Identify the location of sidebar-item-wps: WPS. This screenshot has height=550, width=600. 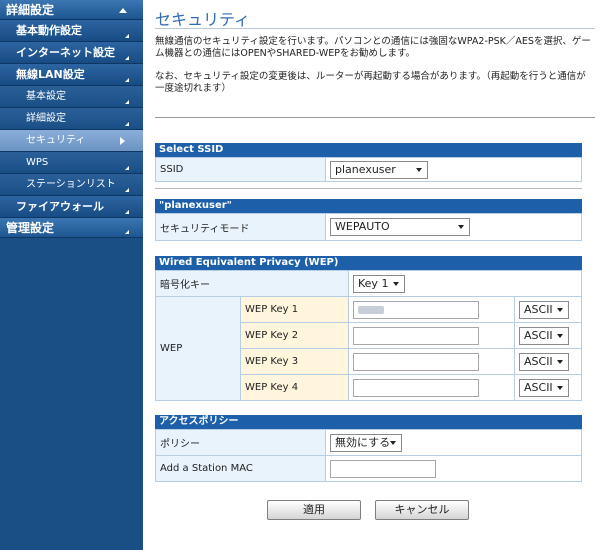
(71, 163).